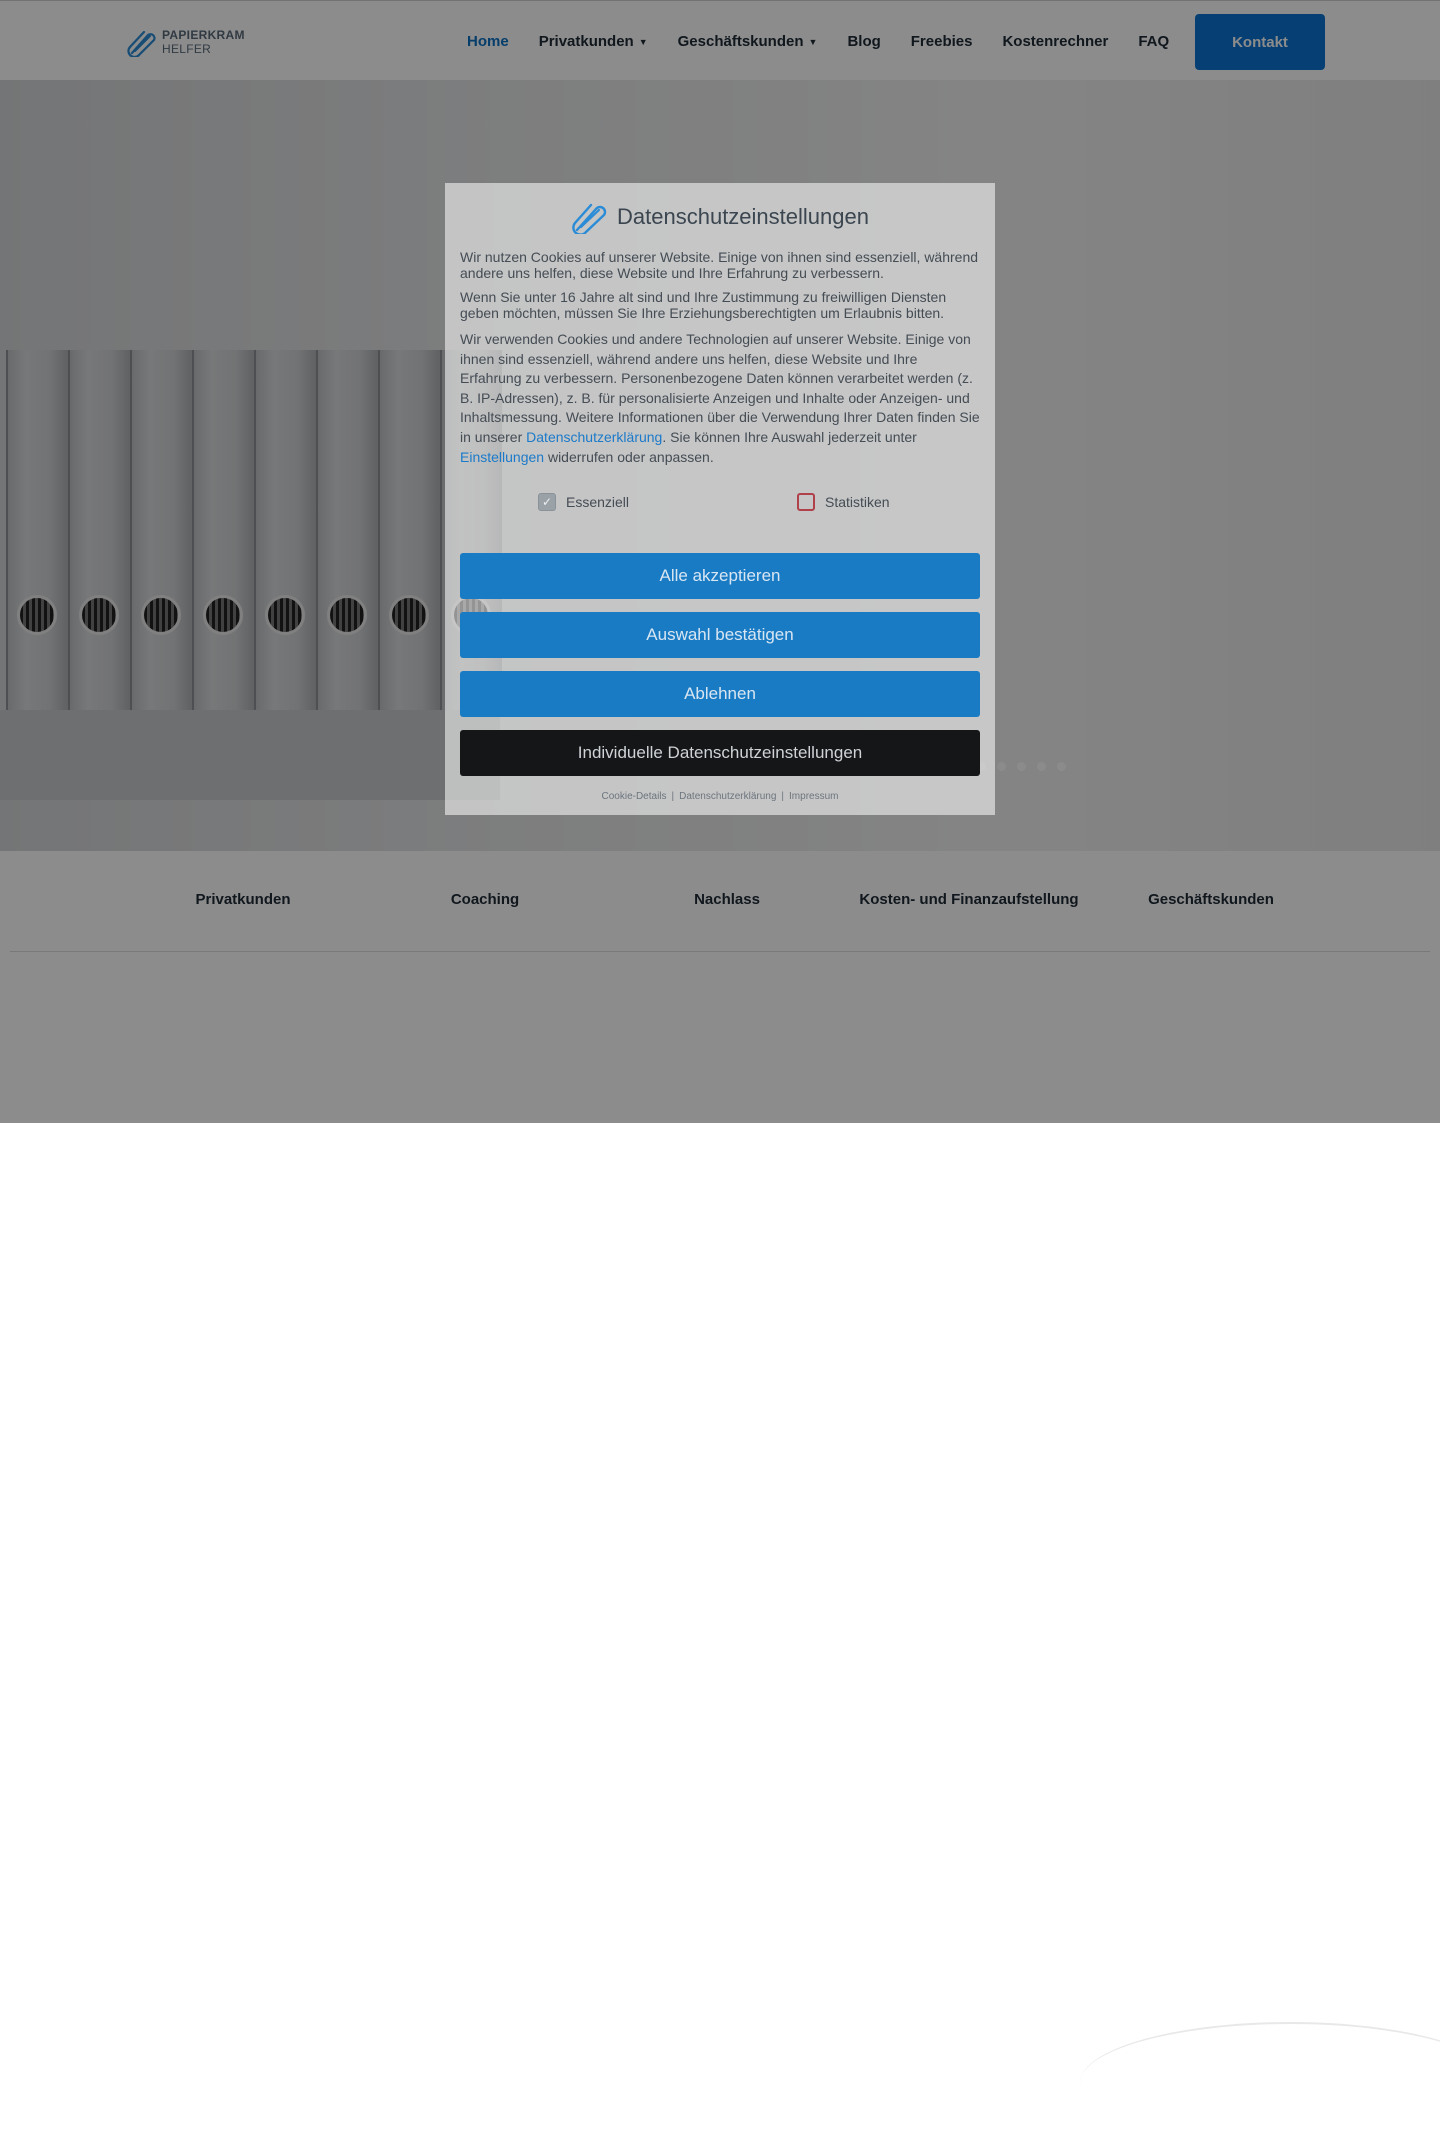 The width and height of the screenshot is (1440, 2144). Describe the element at coordinates (727, 796) in the screenshot. I see `privacy-policy-footer-link: Datenschutzerklärung` at that location.